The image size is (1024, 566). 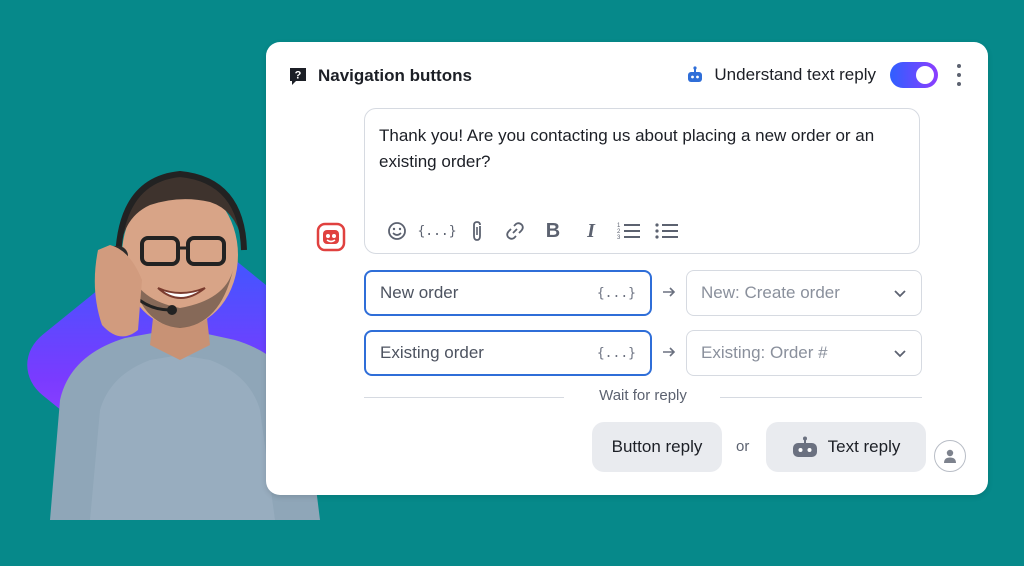 I want to click on question-icon: ?, so click(x=298, y=76).